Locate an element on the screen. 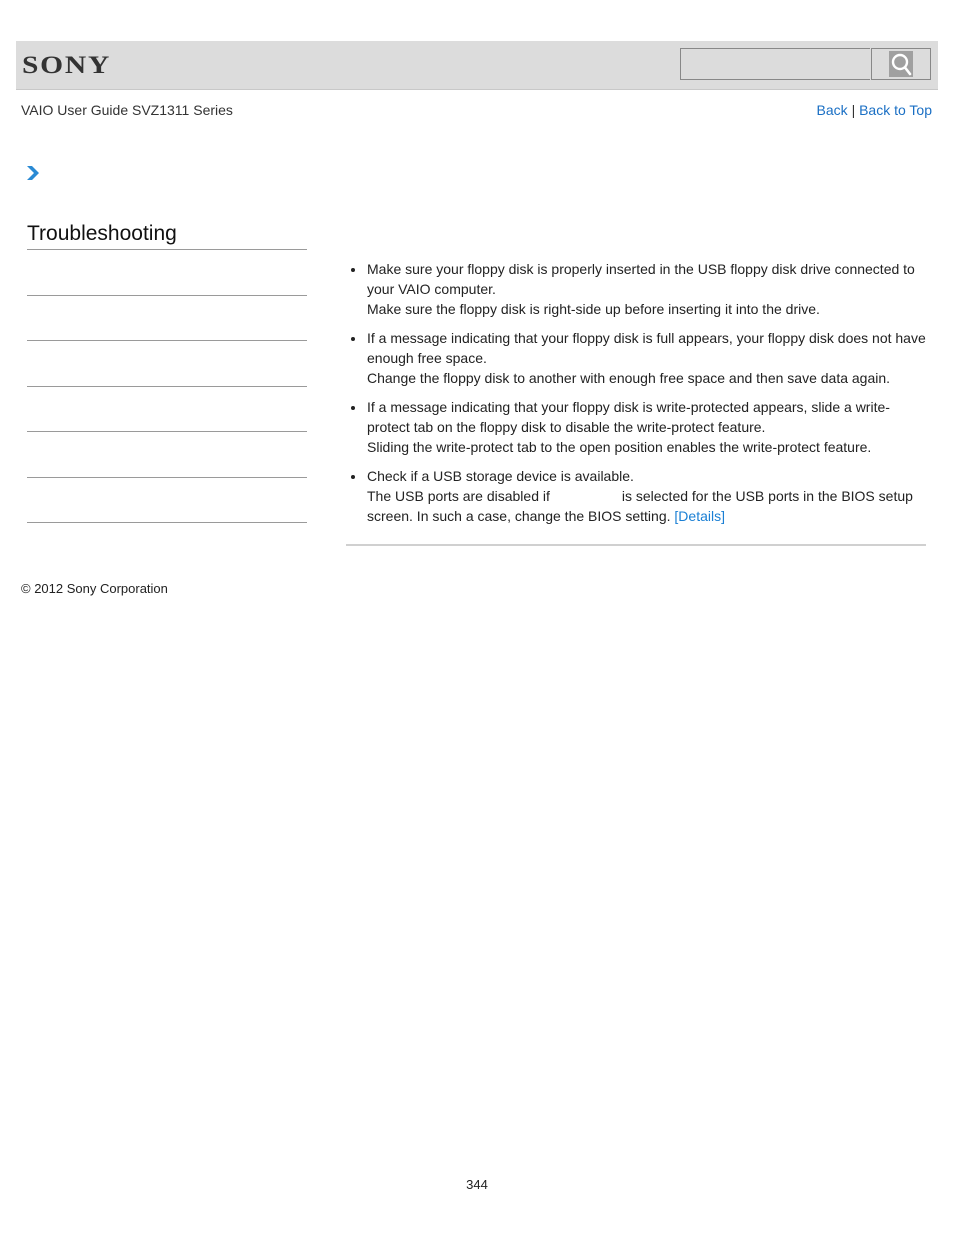 The image size is (954, 1235). back-to-top-link: Back to Top is located at coordinates (895, 110).